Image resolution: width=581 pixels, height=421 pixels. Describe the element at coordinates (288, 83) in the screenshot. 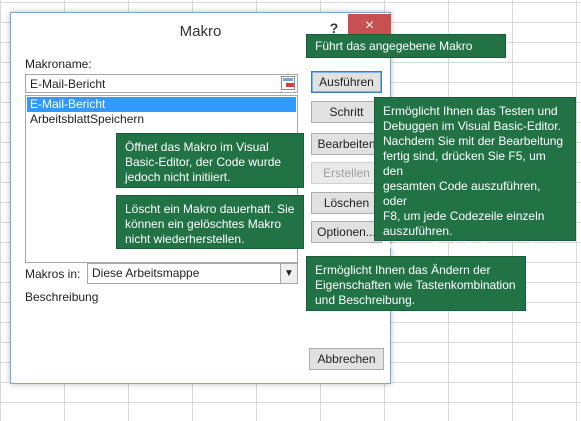

I see `collapse-dialog-icon` at that location.